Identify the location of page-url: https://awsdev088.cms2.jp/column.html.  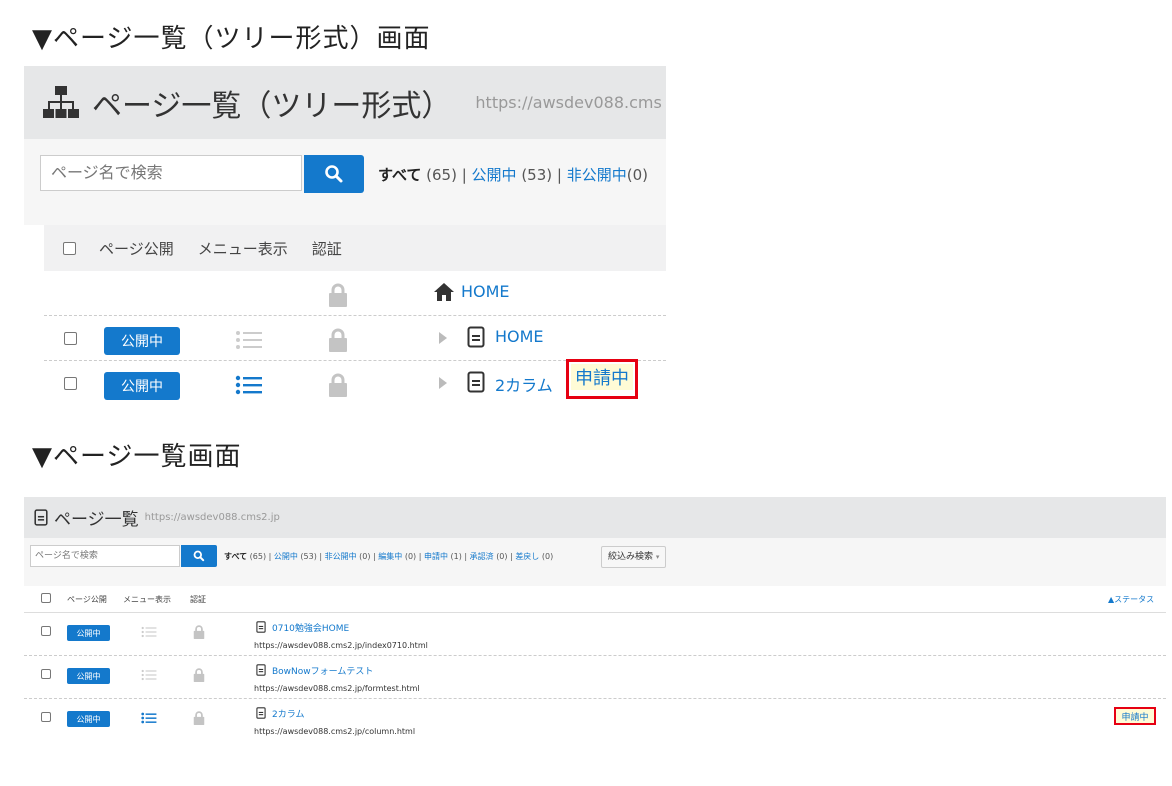
(335, 731).